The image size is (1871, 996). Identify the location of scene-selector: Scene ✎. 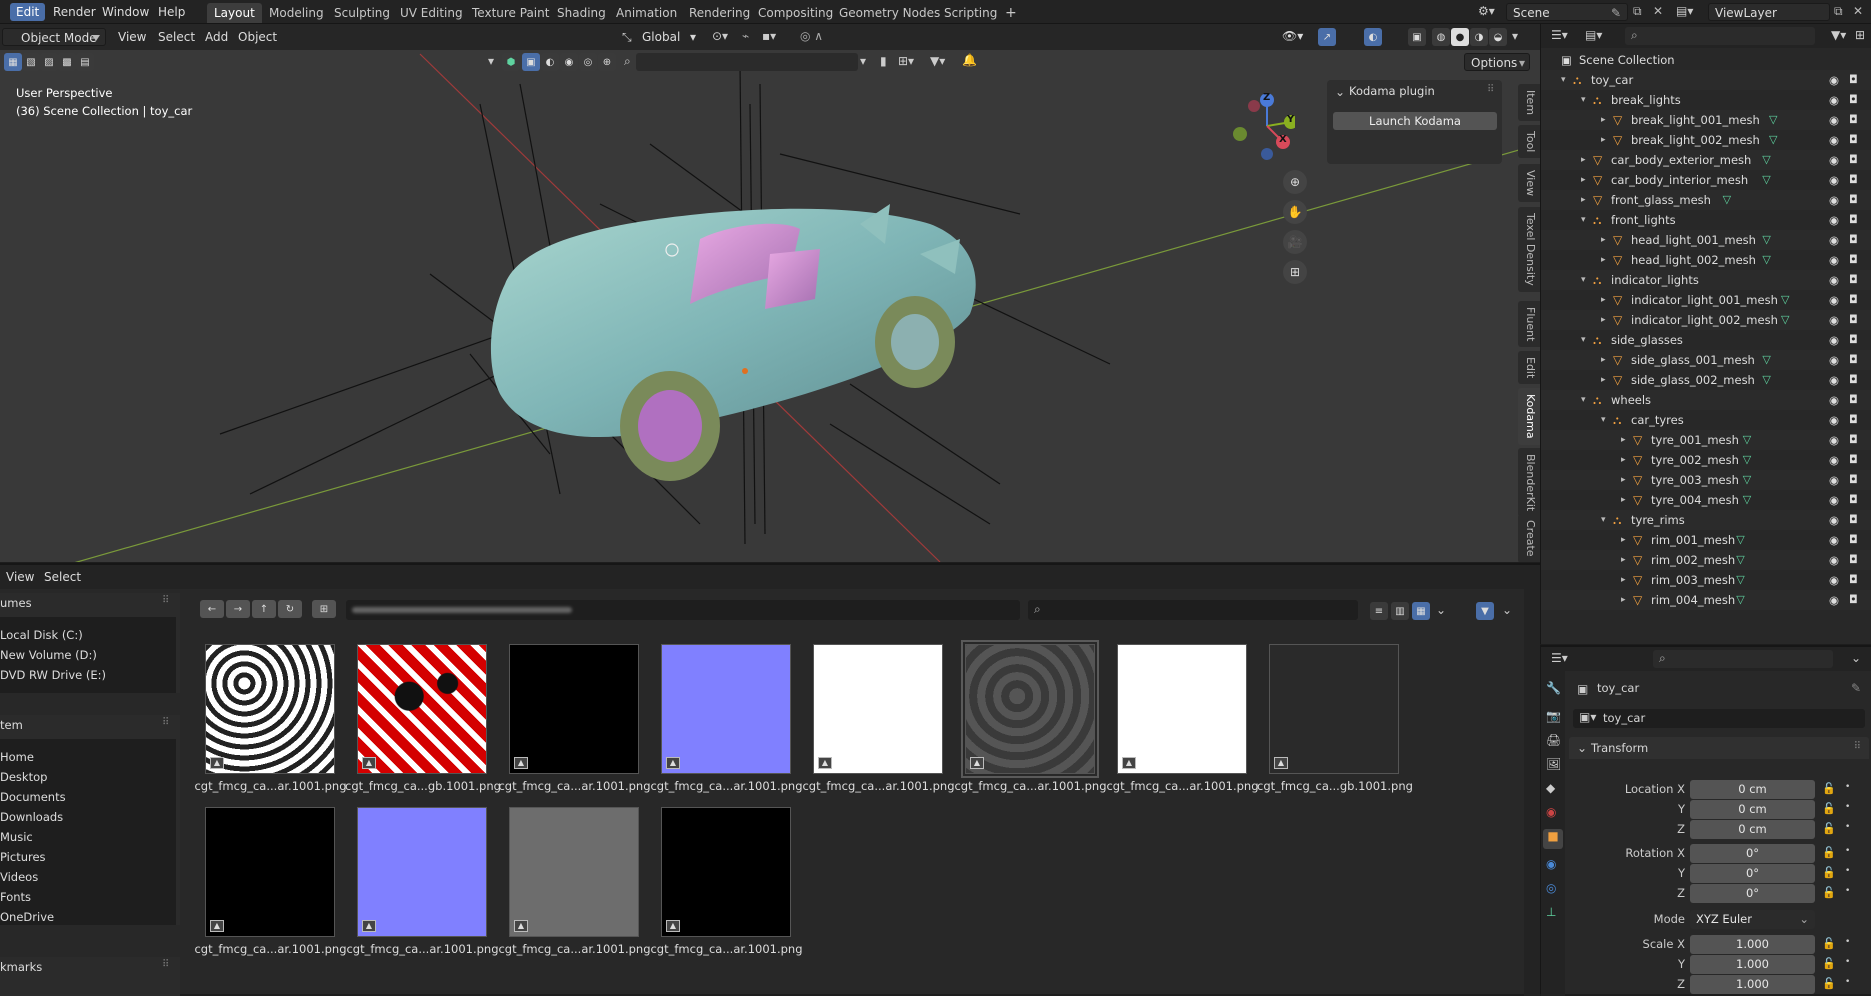
(1567, 12).